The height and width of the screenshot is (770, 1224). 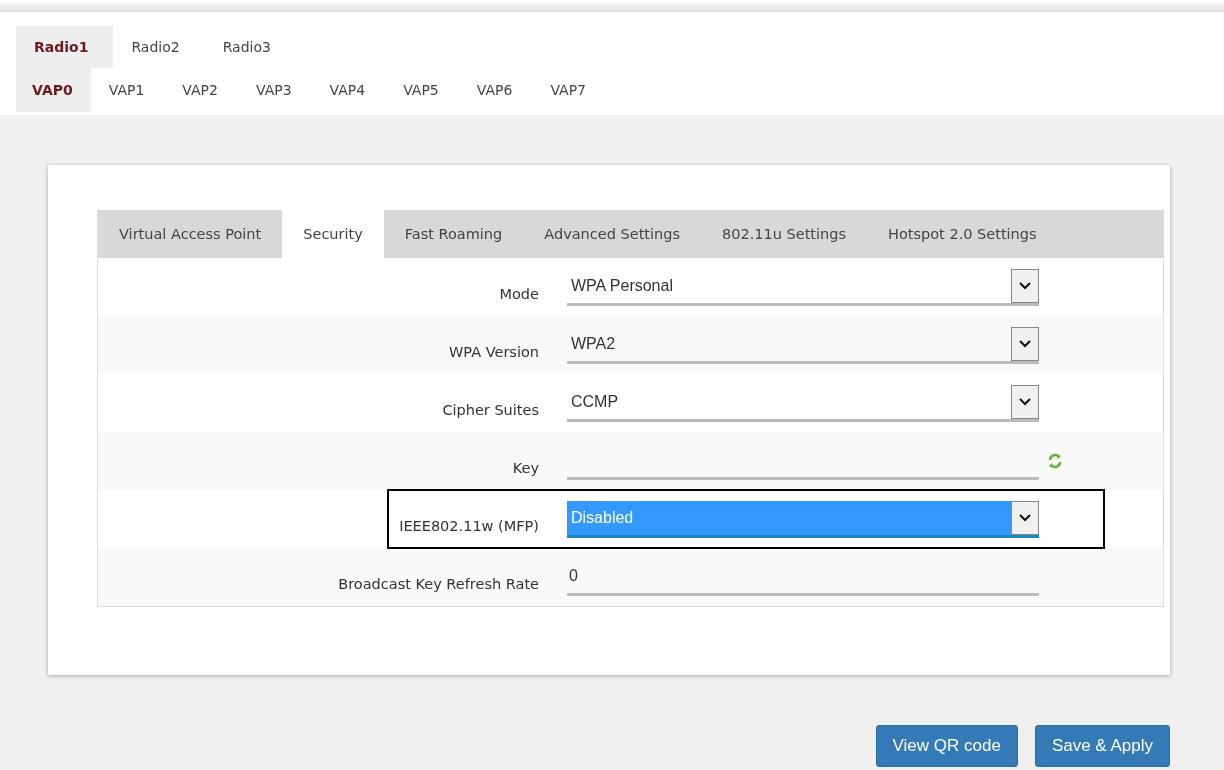 I want to click on tab: VAP3, so click(x=274, y=90).